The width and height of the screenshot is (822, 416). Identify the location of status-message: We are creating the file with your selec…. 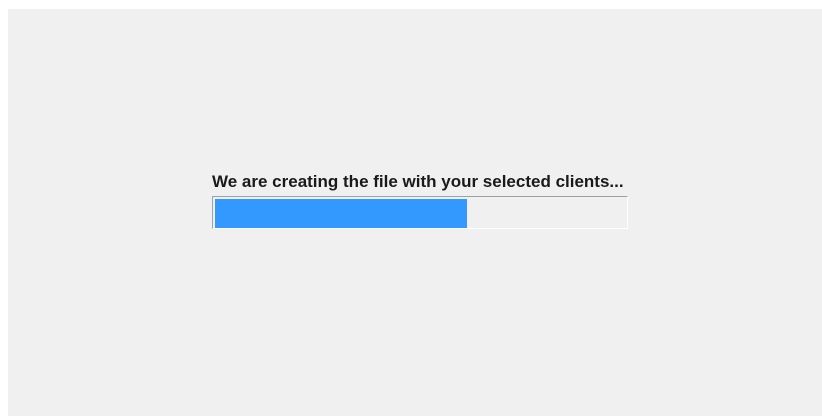
(418, 181).